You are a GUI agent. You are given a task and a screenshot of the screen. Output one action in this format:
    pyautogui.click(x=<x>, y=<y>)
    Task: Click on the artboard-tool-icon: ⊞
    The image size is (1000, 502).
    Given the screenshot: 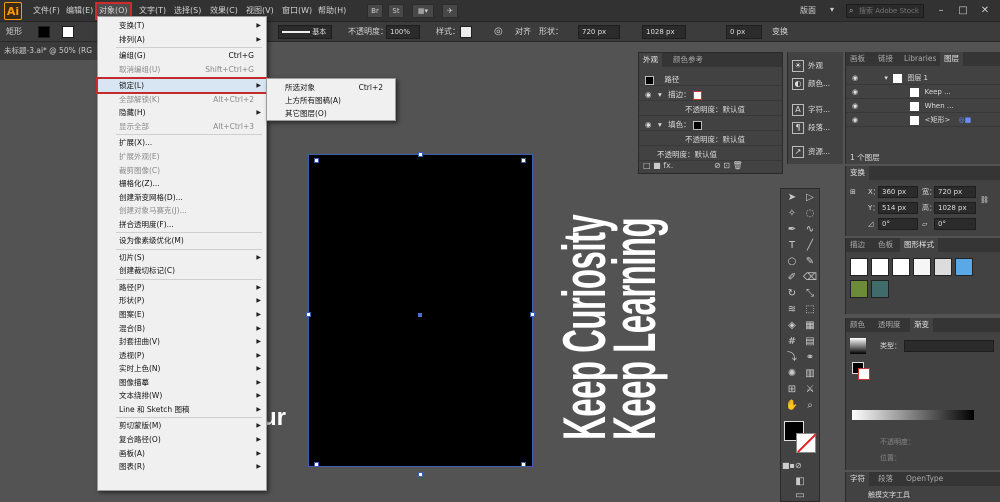 What is the action you would take?
    pyautogui.click(x=792, y=390)
    